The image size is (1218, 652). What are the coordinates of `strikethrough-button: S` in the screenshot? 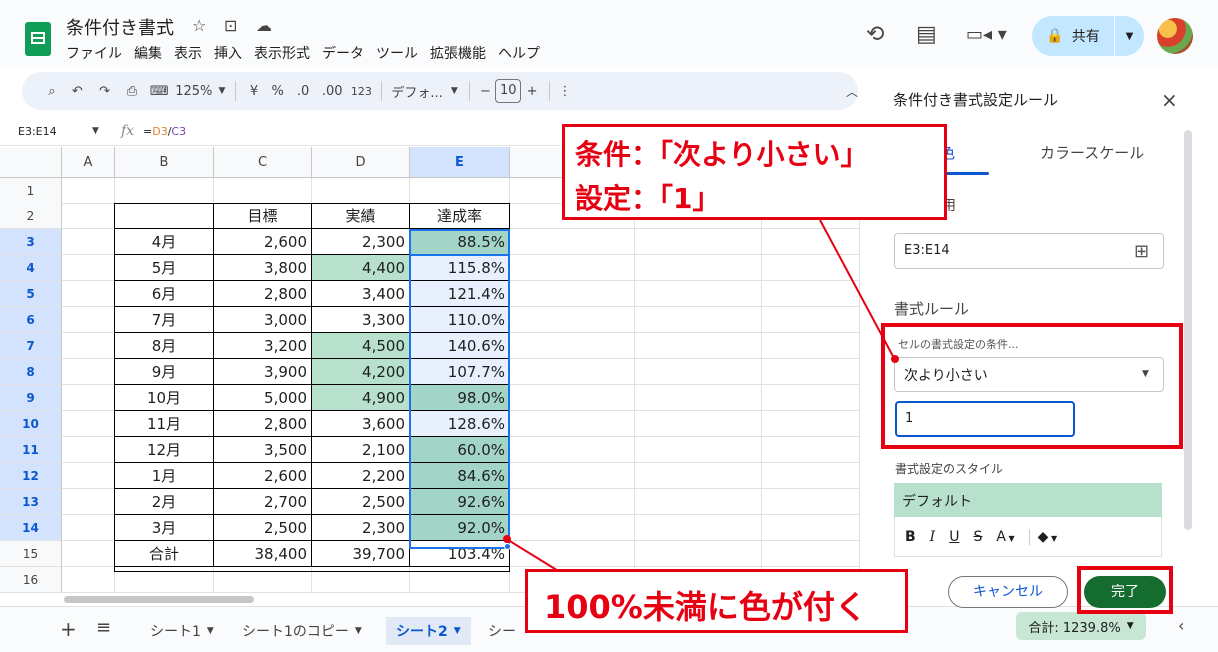 It's located at (977, 537).